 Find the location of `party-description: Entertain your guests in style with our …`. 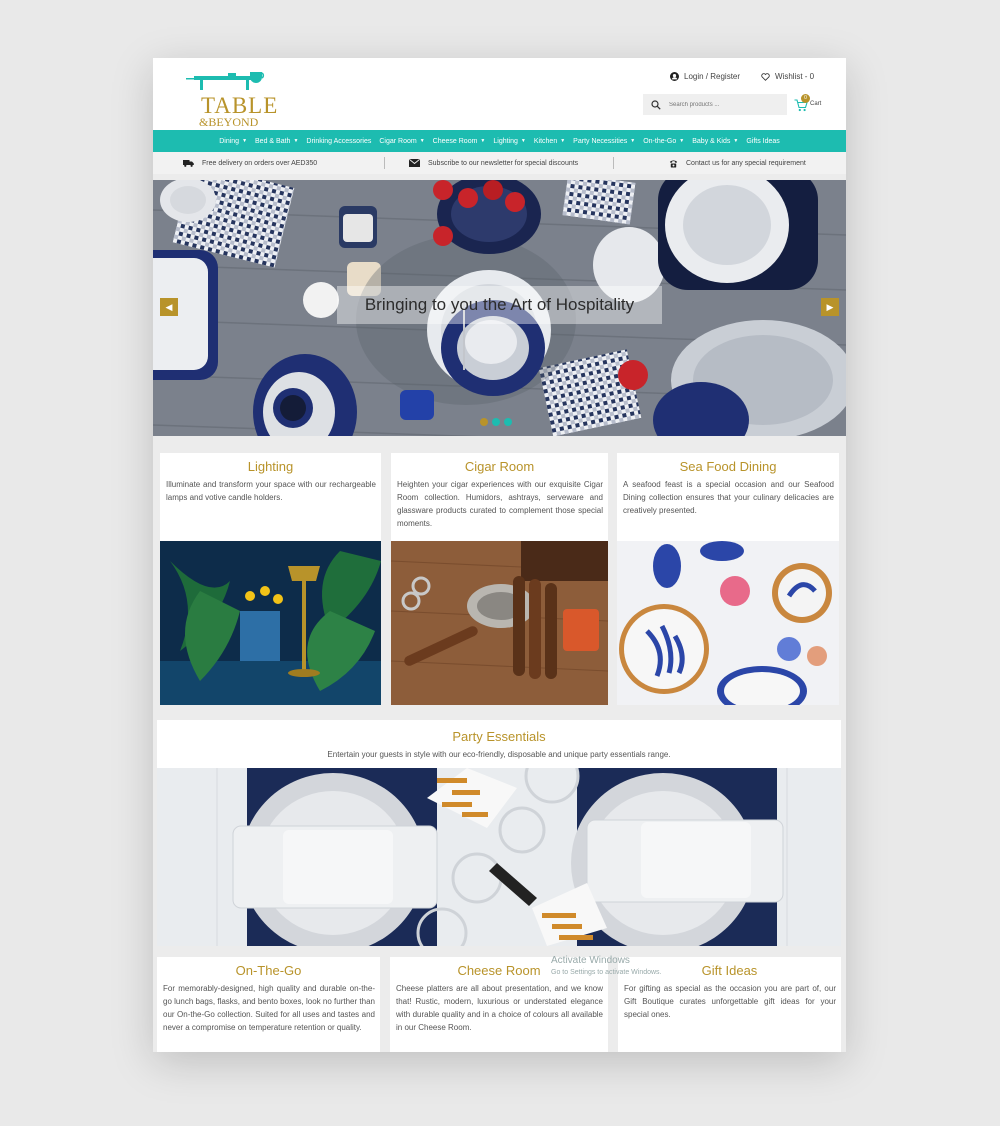

party-description: Entertain your guests in style with our … is located at coordinates (499, 754).